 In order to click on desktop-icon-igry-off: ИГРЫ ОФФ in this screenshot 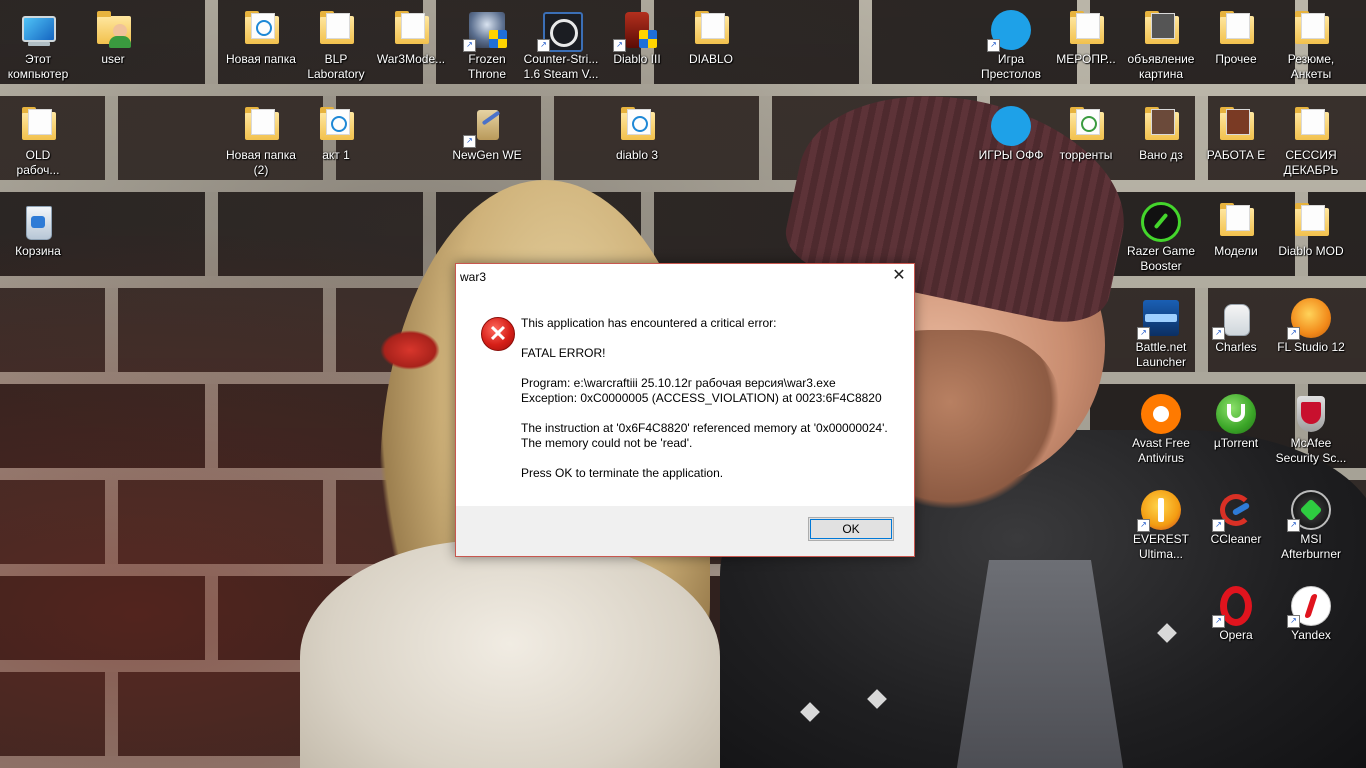, I will do `click(1011, 130)`.